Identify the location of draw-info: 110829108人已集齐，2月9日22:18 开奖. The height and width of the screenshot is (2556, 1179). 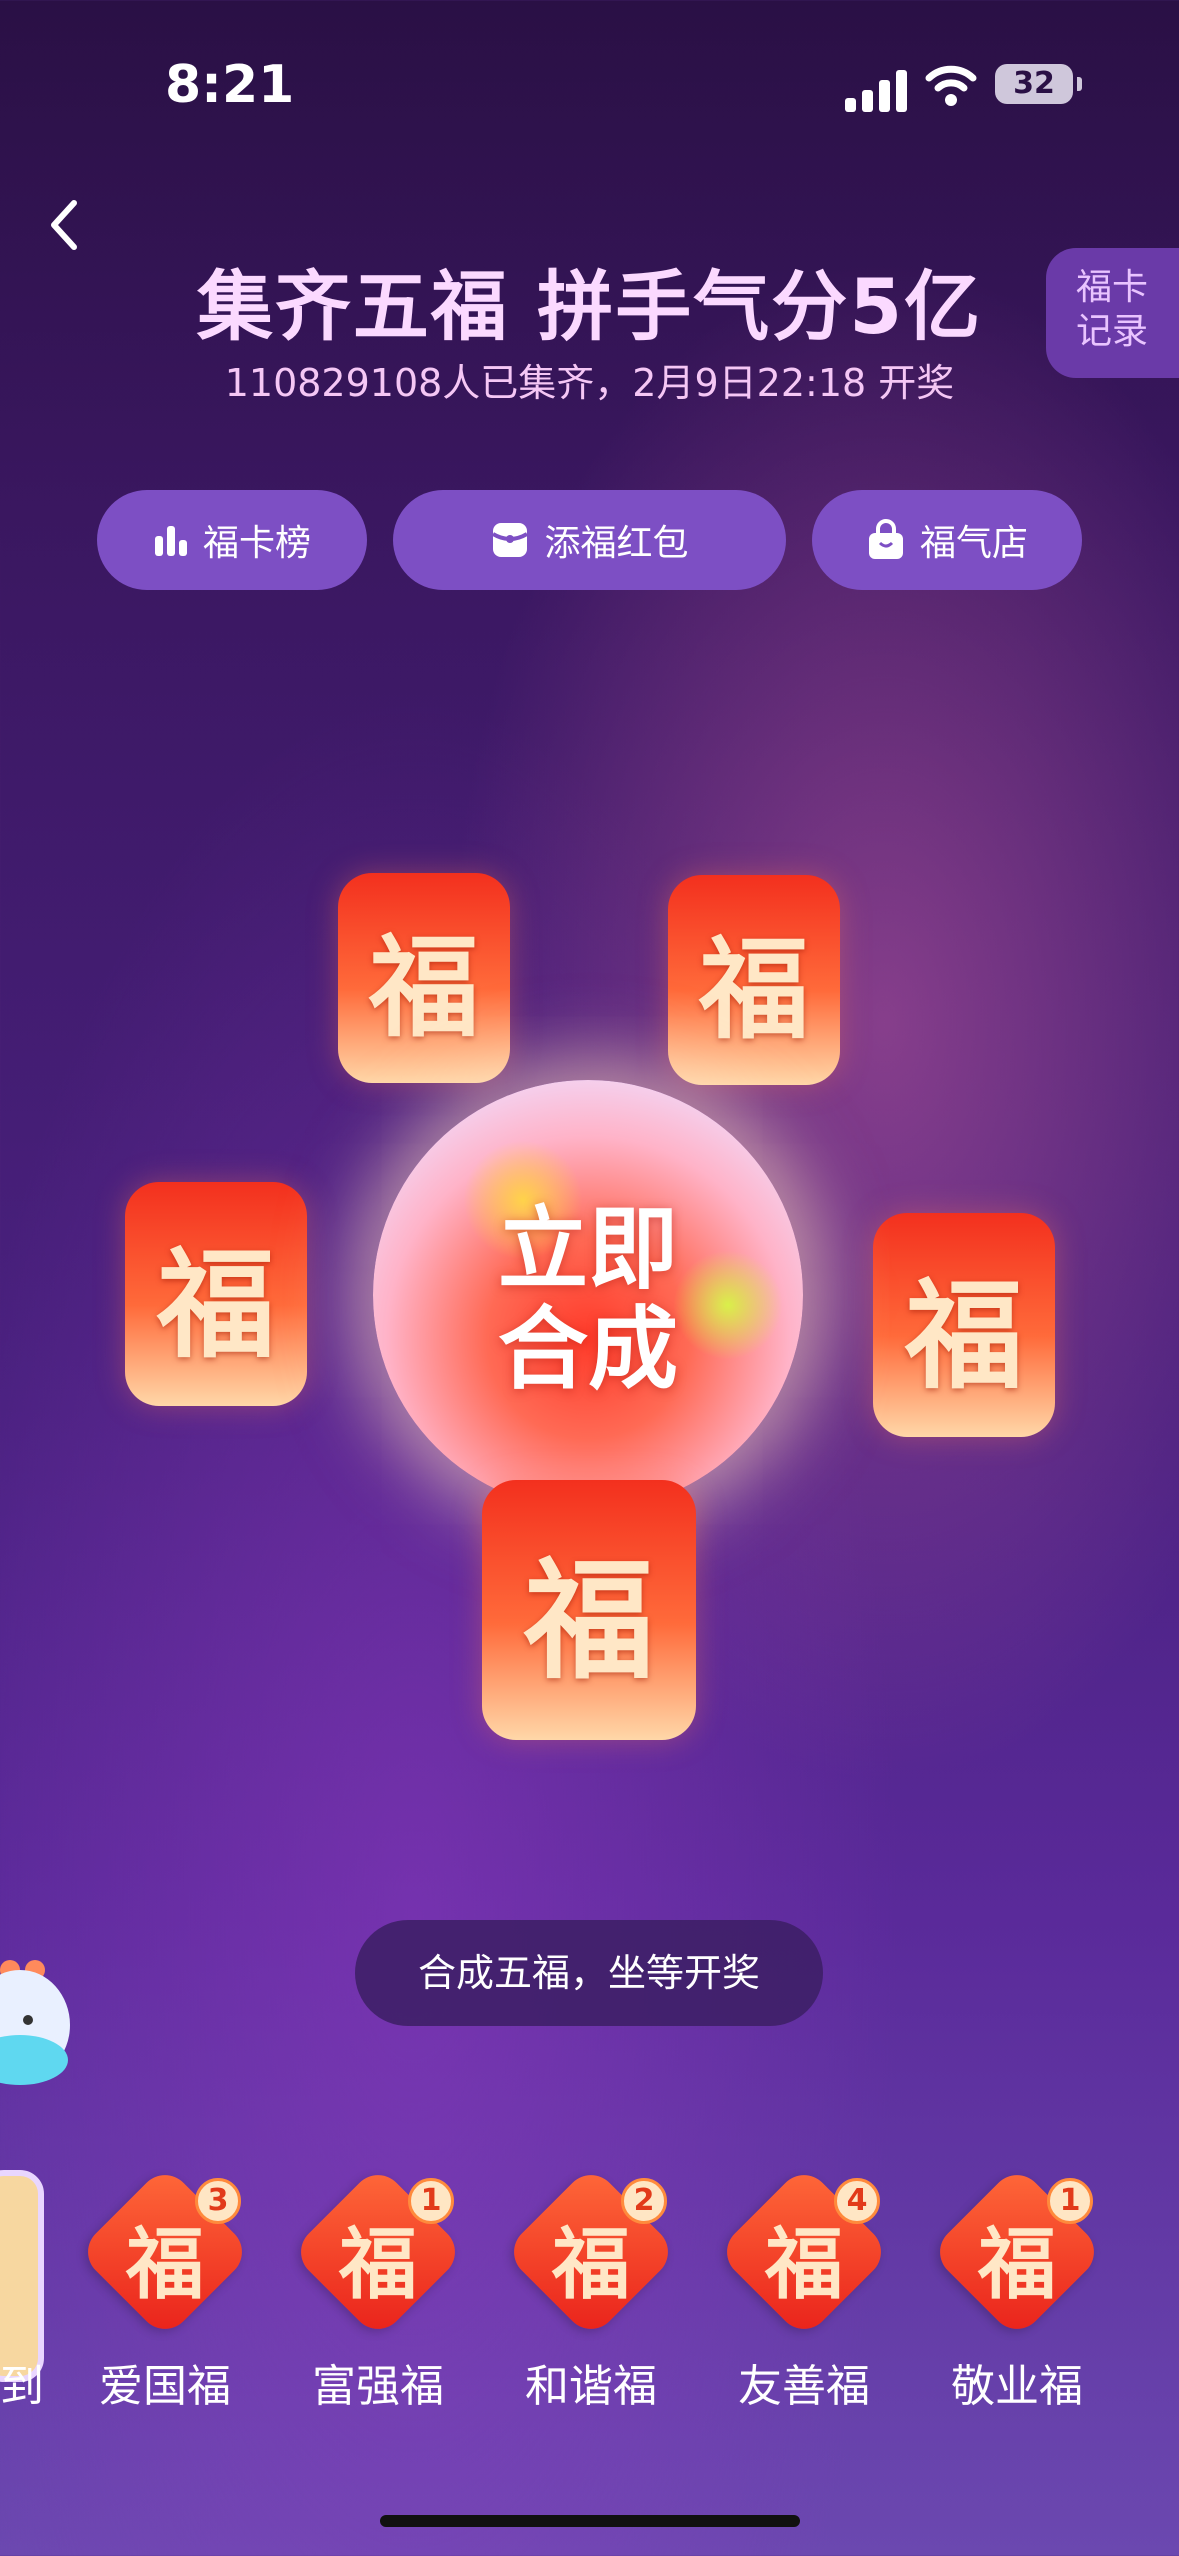
(589, 383).